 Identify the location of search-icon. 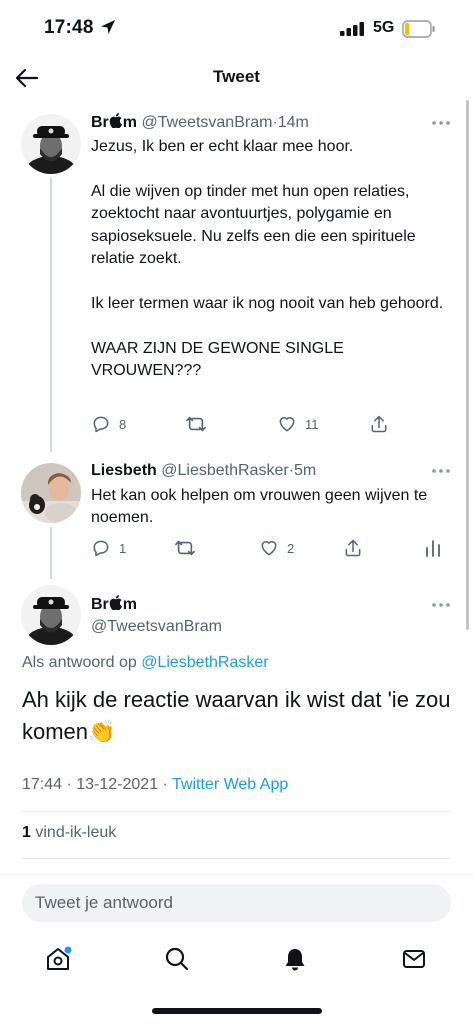
(177, 959).